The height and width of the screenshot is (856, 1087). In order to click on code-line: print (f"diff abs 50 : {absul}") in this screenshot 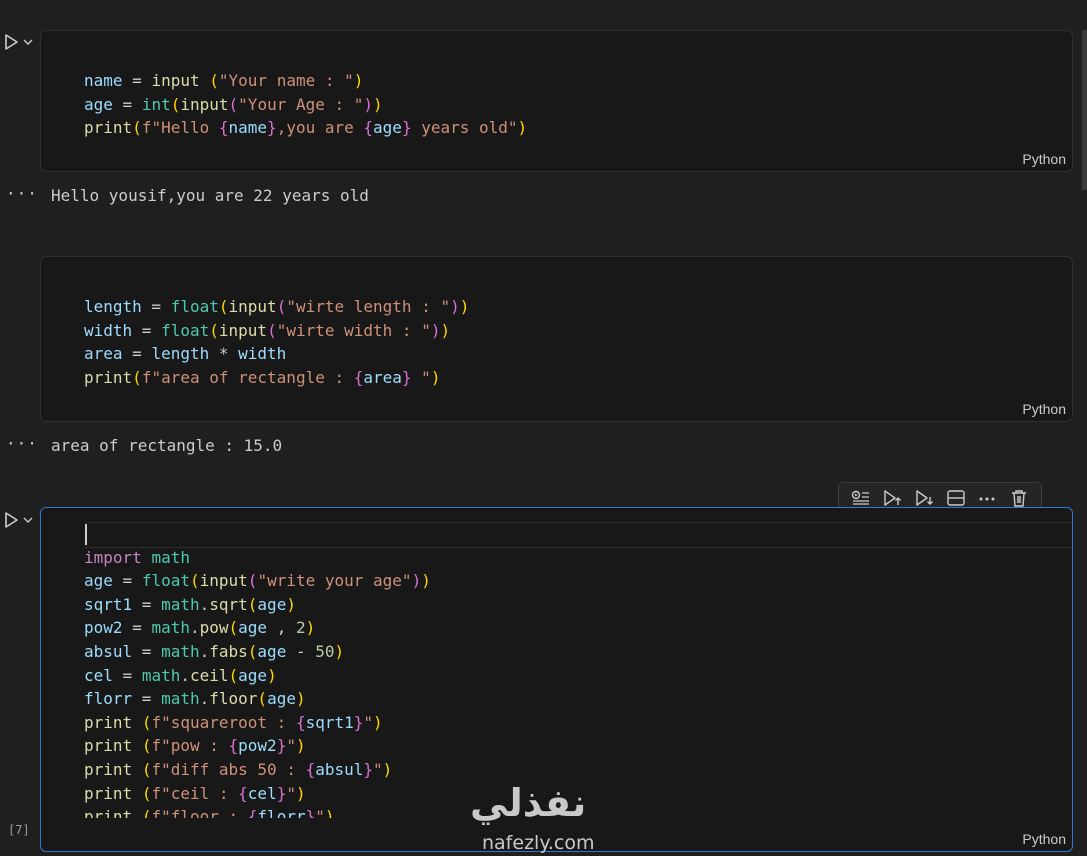, I will do `click(238, 769)`.